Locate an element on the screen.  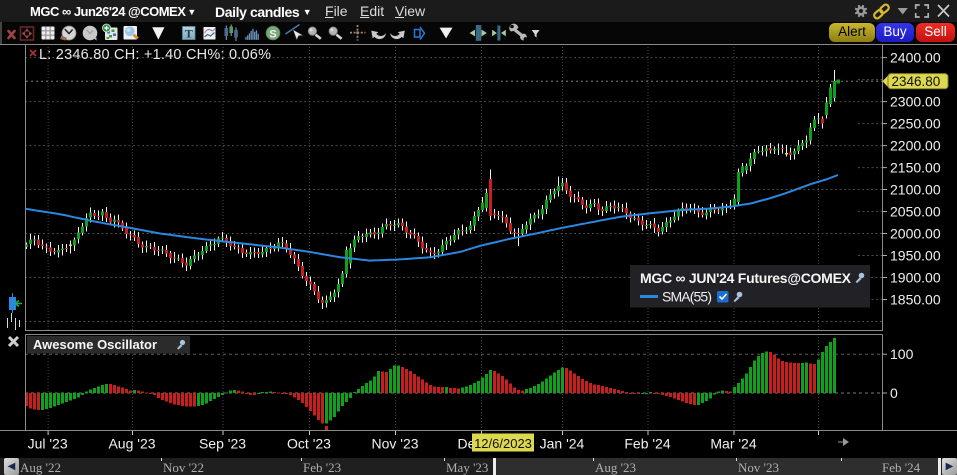
svg-text: 2300.00 is located at coordinates (915, 102).